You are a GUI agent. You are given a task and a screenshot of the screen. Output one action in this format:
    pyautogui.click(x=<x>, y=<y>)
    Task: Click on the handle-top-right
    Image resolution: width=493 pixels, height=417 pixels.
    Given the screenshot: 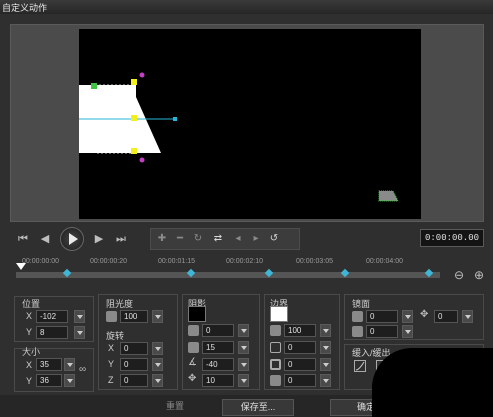 What is the action you would take?
    pyautogui.click(x=134, y=82)
    